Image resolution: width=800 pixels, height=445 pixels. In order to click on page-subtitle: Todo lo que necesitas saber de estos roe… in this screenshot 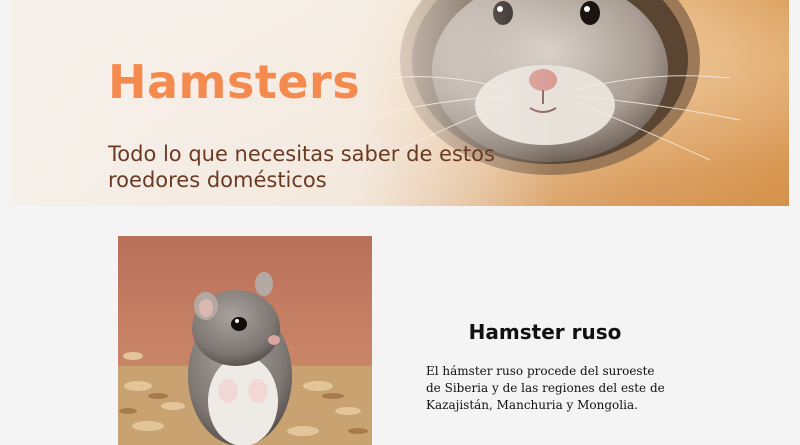, I will do `click(301, 167)`.